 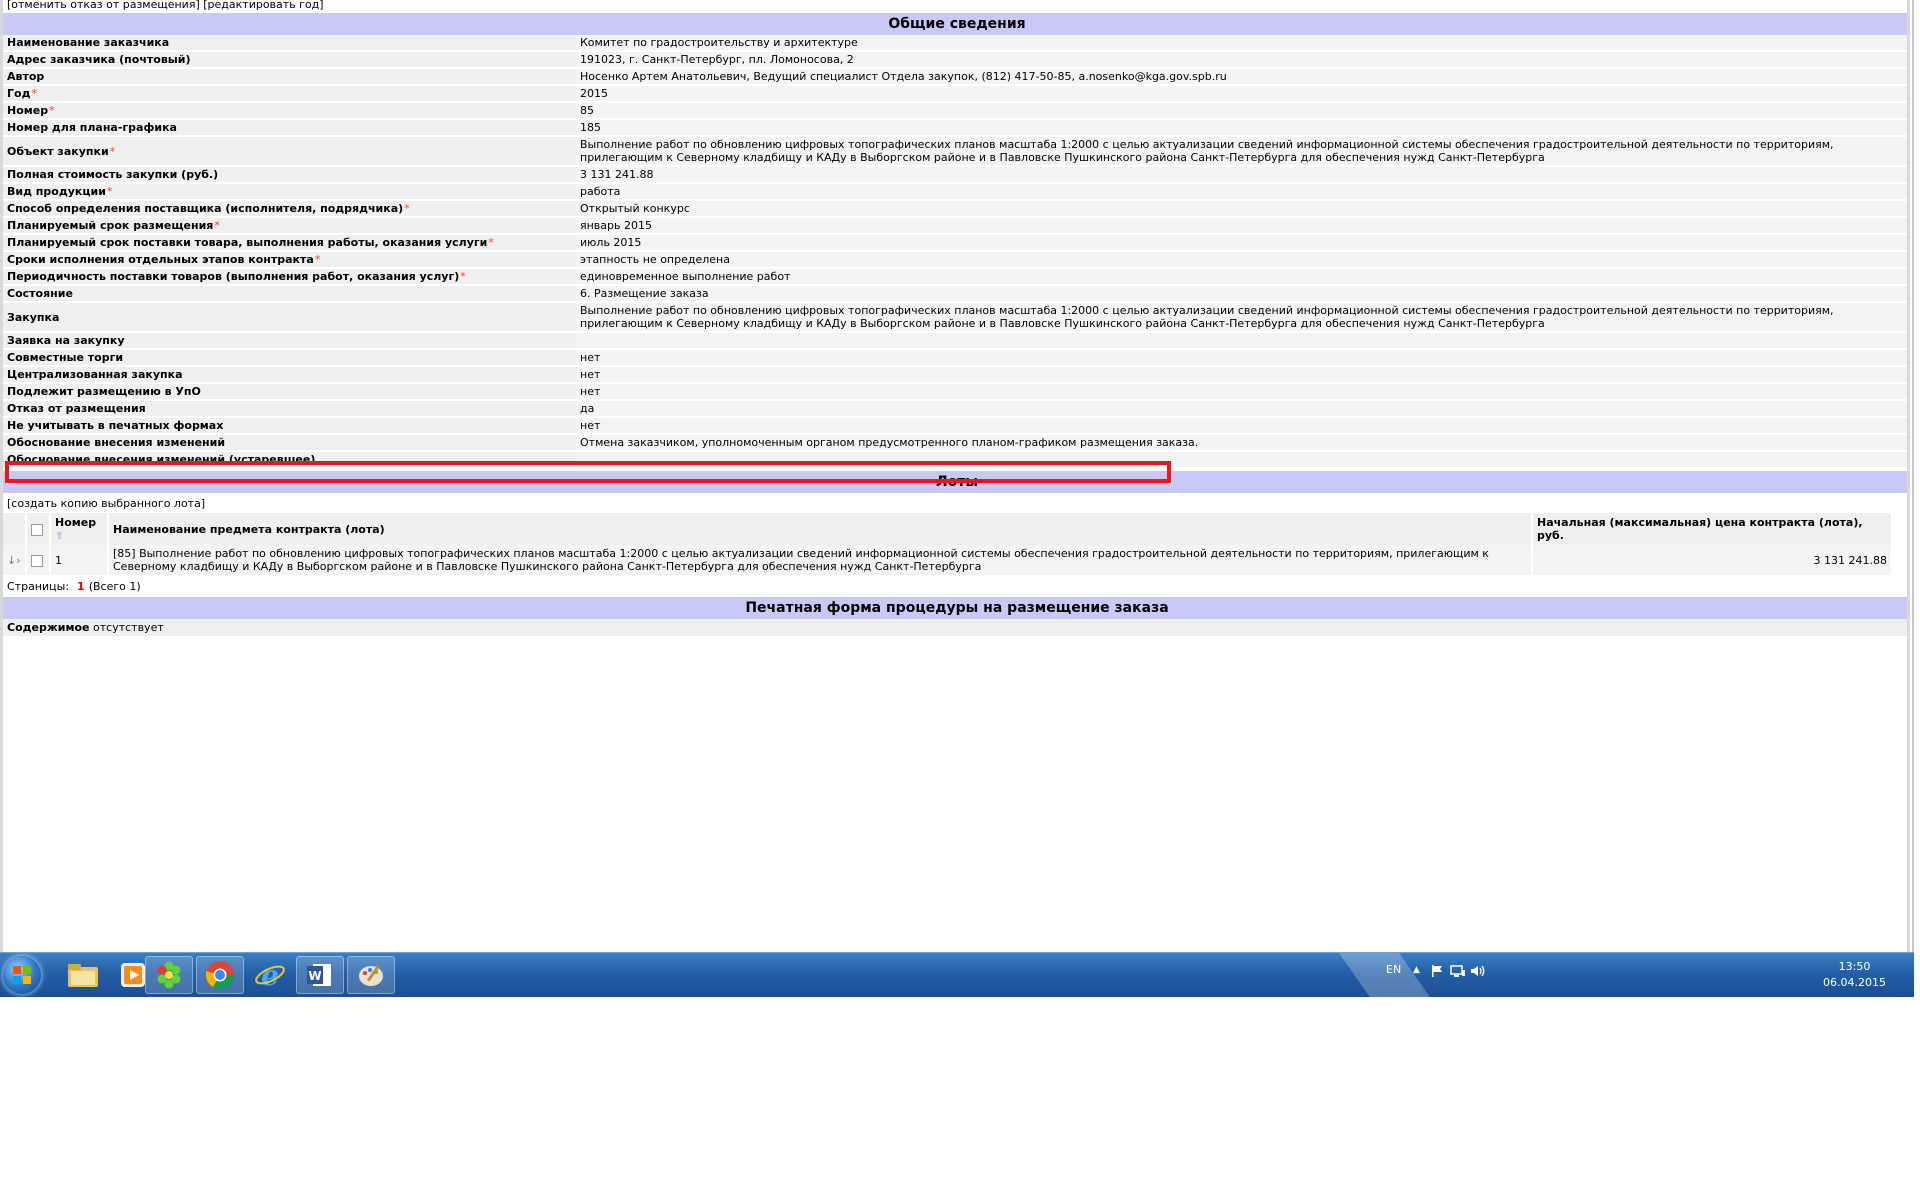 I want to click on property-value: январь 2015, so click(x=1241, y=226).